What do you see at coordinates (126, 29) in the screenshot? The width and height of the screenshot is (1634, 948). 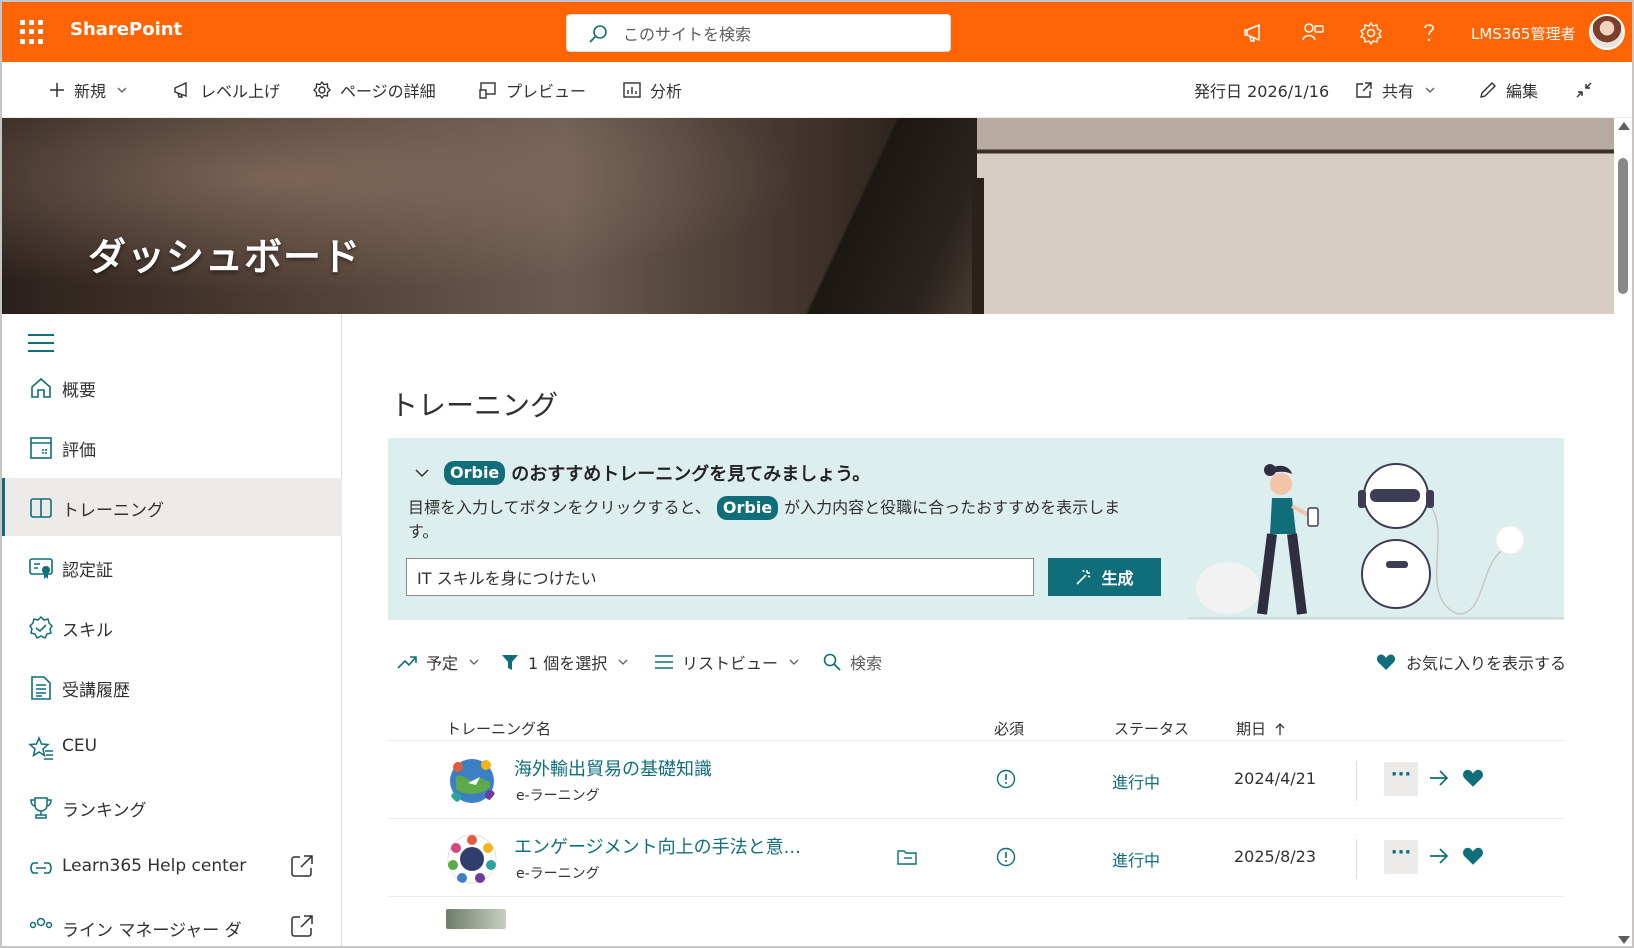 I see `app-name: SharePoint` at bounding box center [126, 29].